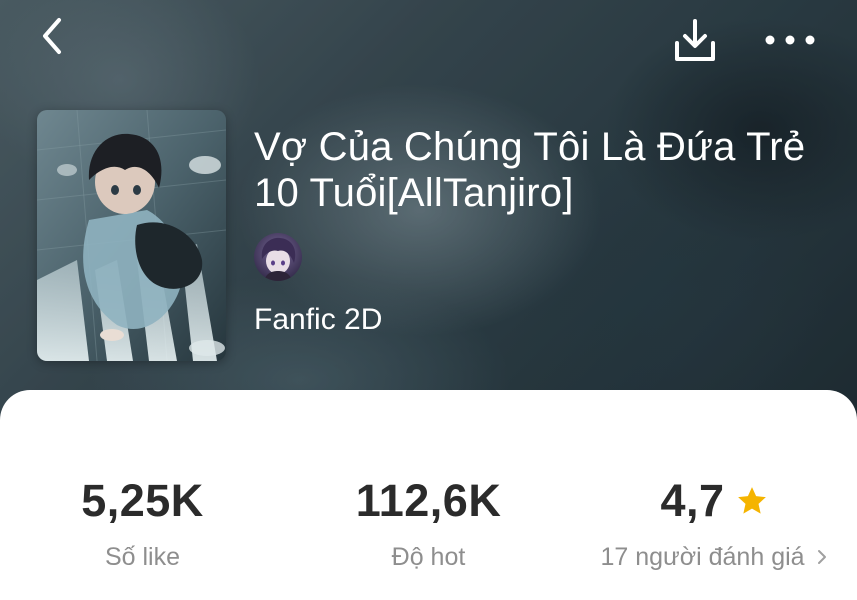 The image size is (857, 600). I want to click on hot-label: Độ hot, so click(428, 557).